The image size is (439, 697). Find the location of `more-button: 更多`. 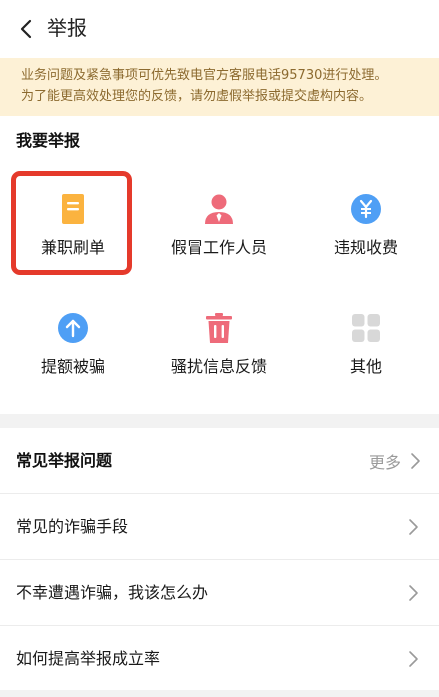

more-button: 更多 is located at coordinates (395, 461).